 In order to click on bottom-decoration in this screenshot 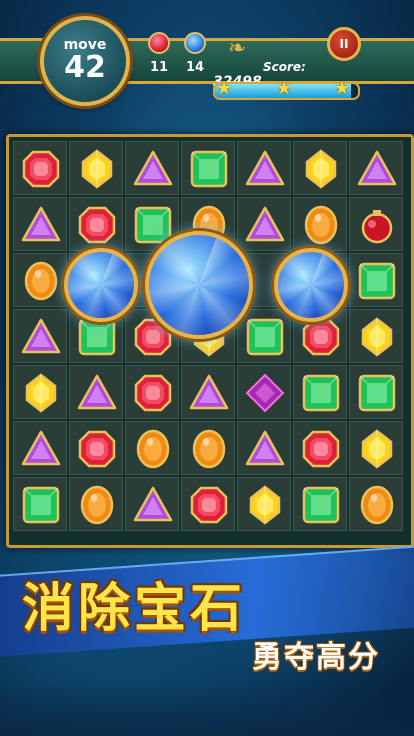, I will do `click(207, 708)`.